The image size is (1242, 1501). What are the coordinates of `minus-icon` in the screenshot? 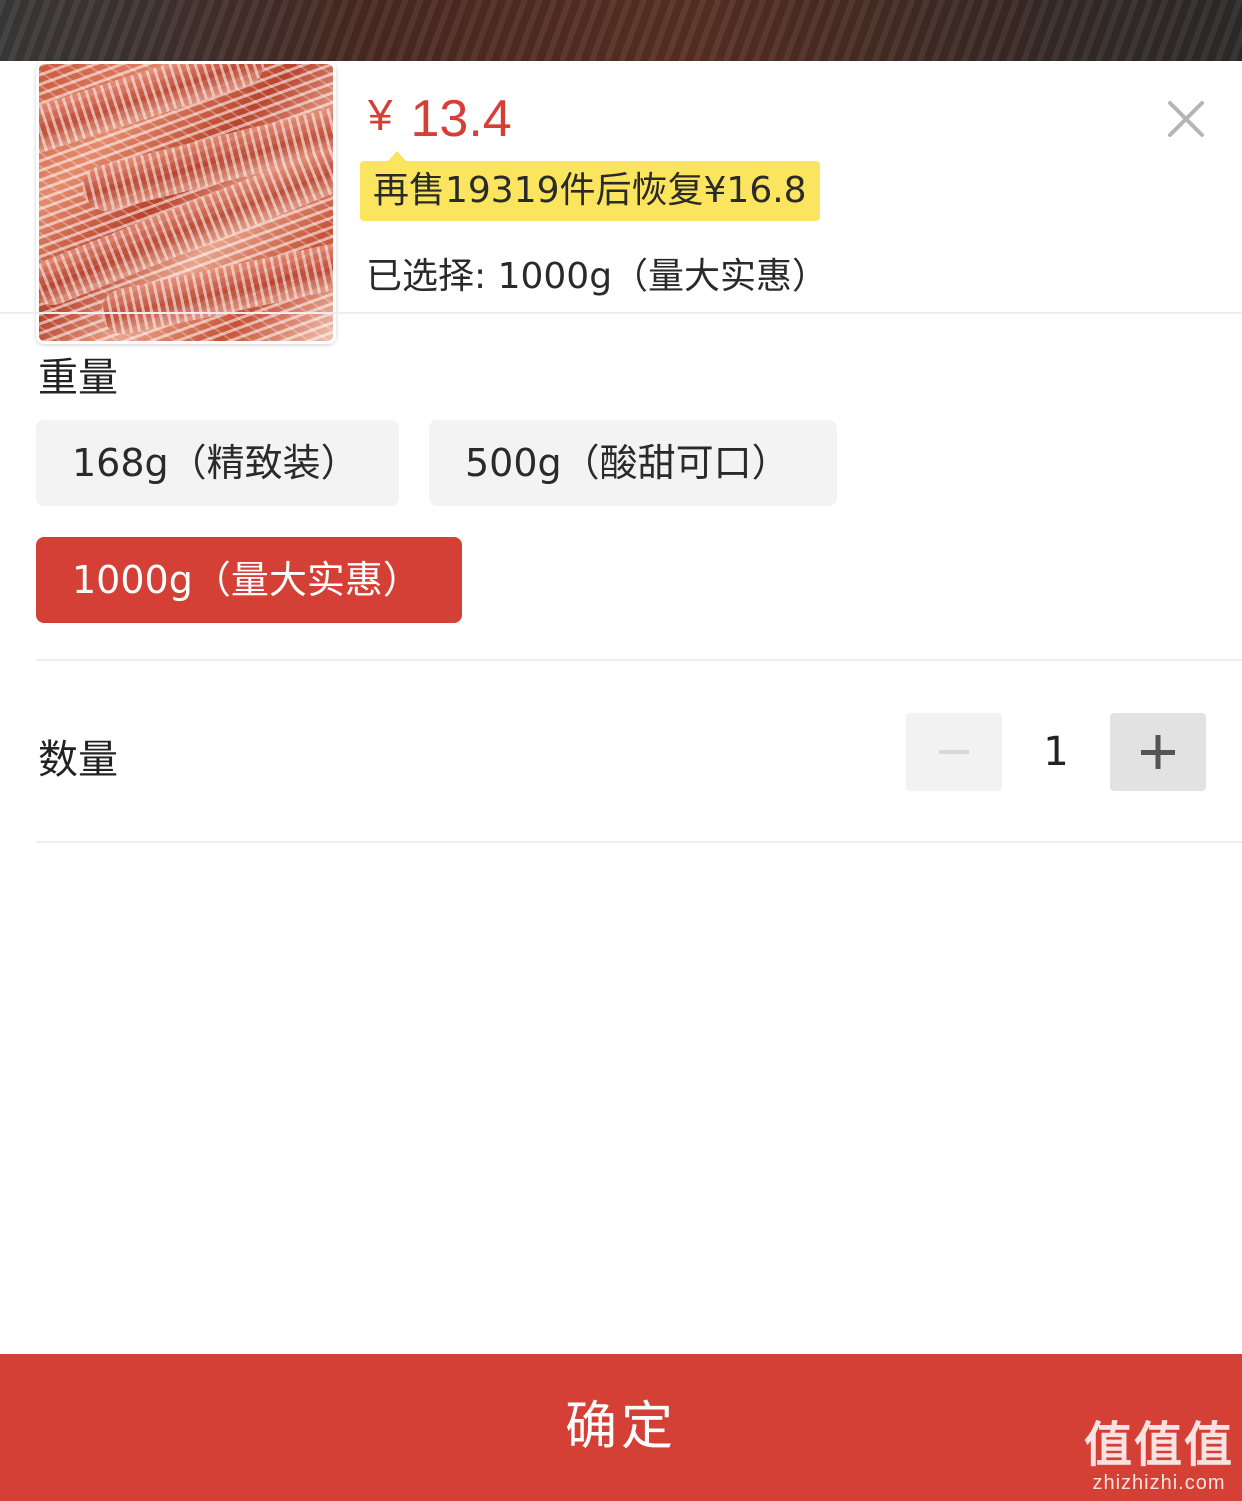 It's located at (954, 752).